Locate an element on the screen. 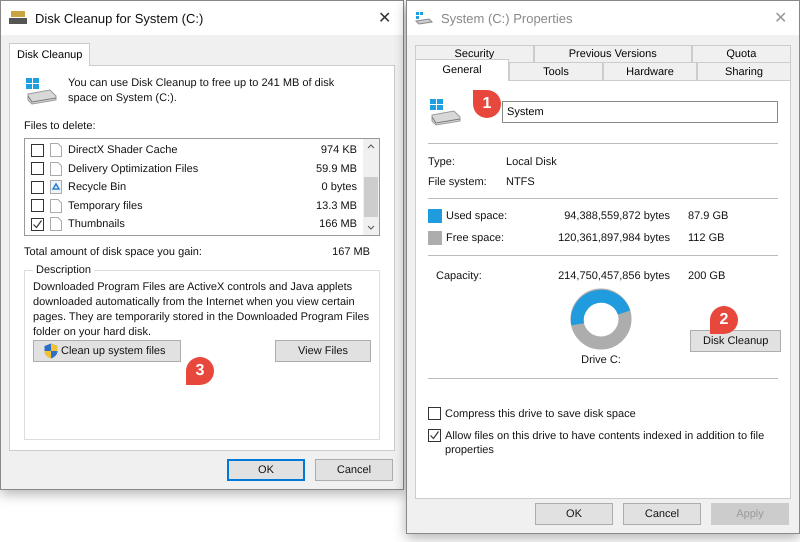 This screenshot has height=542, width=800. tab: Disk Cleanup is located at coordinates (49, 54).